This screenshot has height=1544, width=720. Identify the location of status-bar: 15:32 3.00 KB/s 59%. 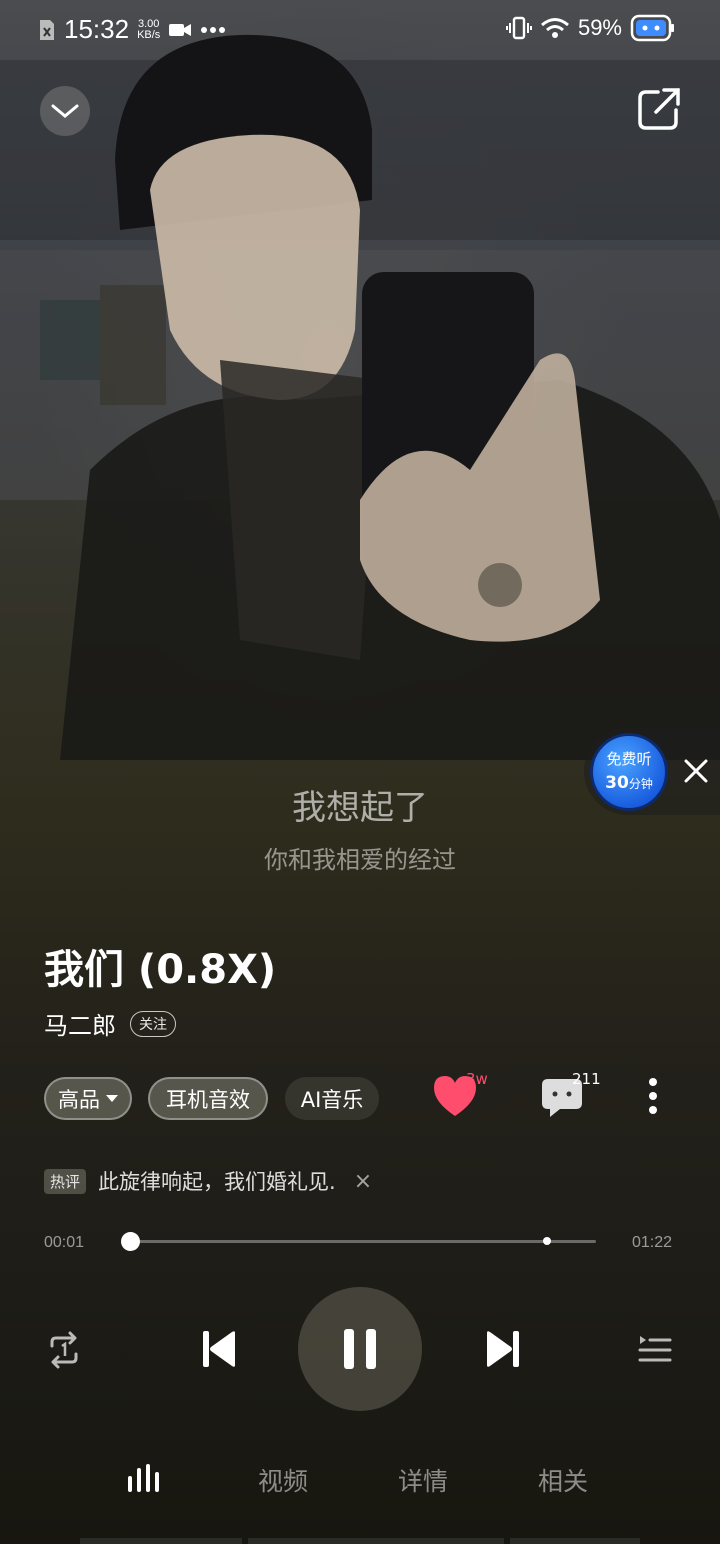
(360, 29).